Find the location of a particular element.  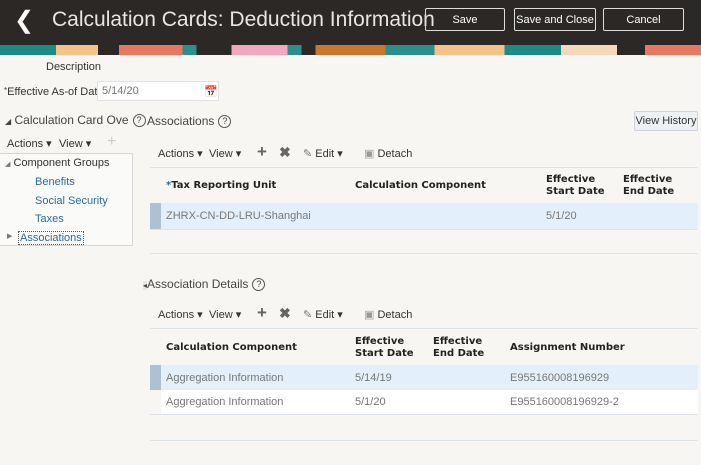

save-button: Save is located at coordinates (465, 19).